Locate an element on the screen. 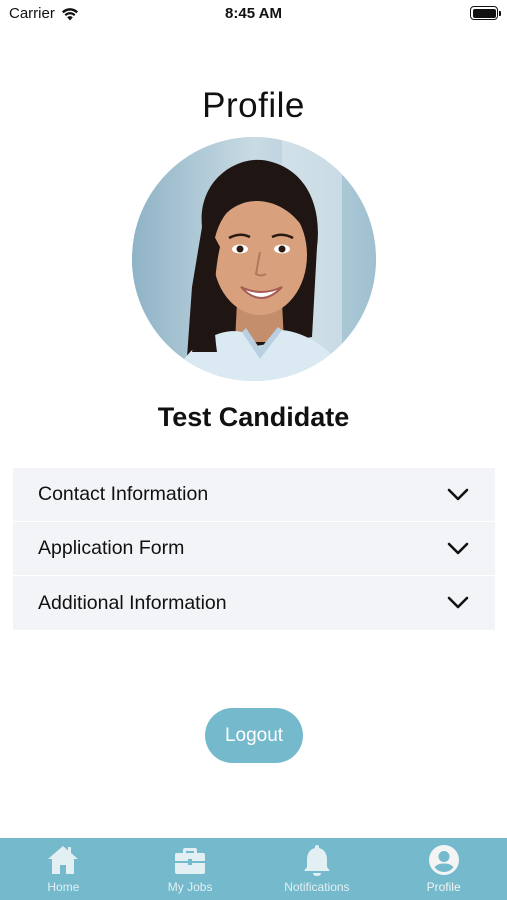  tab-label: Notifications is located at coordinates (317, 887).